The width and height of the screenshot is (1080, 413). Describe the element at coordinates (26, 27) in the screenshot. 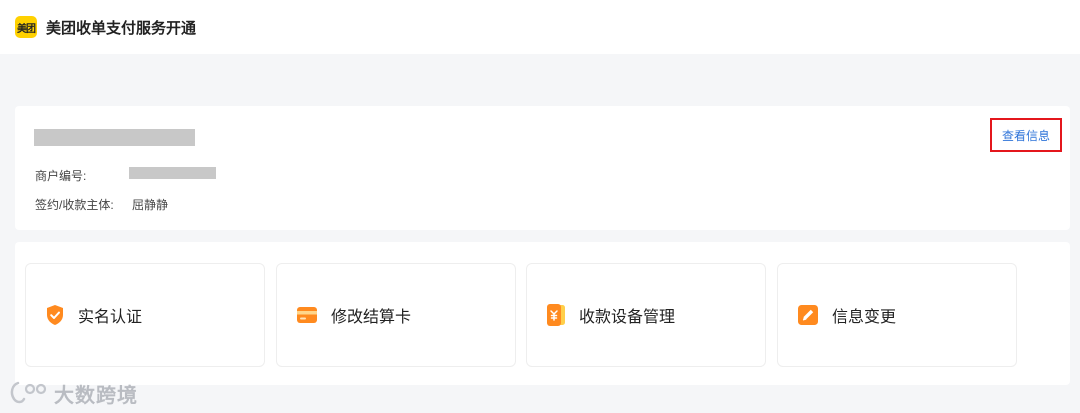

I see `meituan-logo: 美团` at that location.